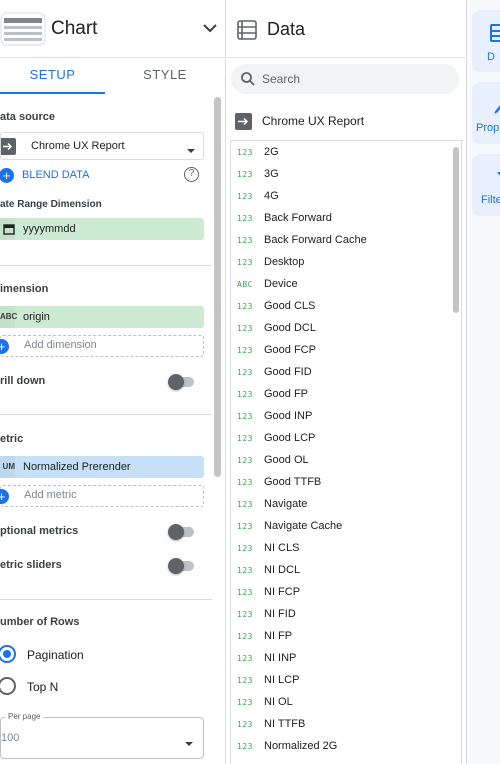 The height and width of the screenshot is (764, 500). Describe the element at coordinates (284, 262) in the screenshot. I see `field-name: Desktop` at that location.